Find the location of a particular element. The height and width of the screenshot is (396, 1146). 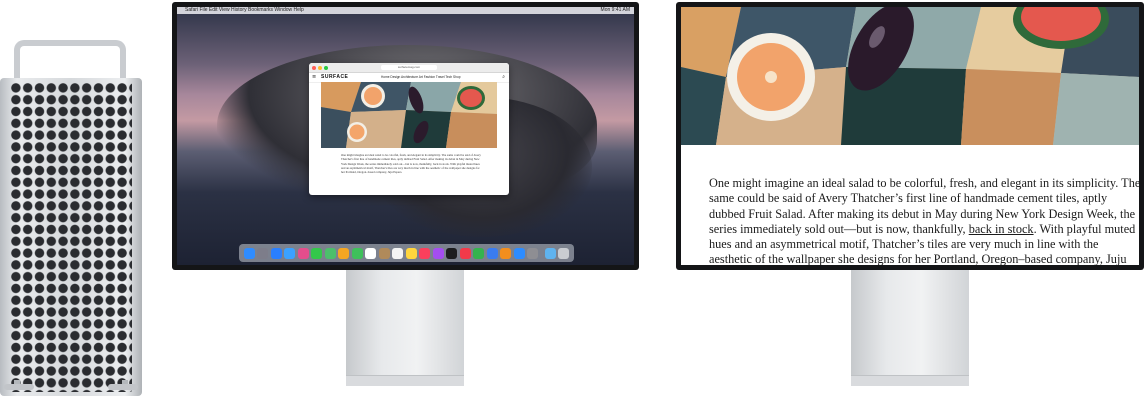

display-stand-right is located at coordinates (910, 327).